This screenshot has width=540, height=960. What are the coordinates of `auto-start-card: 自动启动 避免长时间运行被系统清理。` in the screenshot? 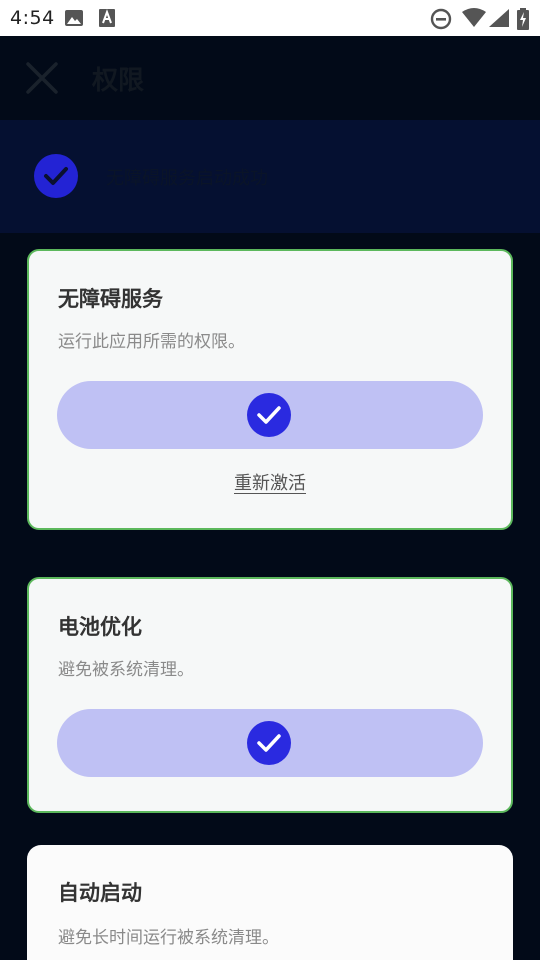 It's located at (270, 902).